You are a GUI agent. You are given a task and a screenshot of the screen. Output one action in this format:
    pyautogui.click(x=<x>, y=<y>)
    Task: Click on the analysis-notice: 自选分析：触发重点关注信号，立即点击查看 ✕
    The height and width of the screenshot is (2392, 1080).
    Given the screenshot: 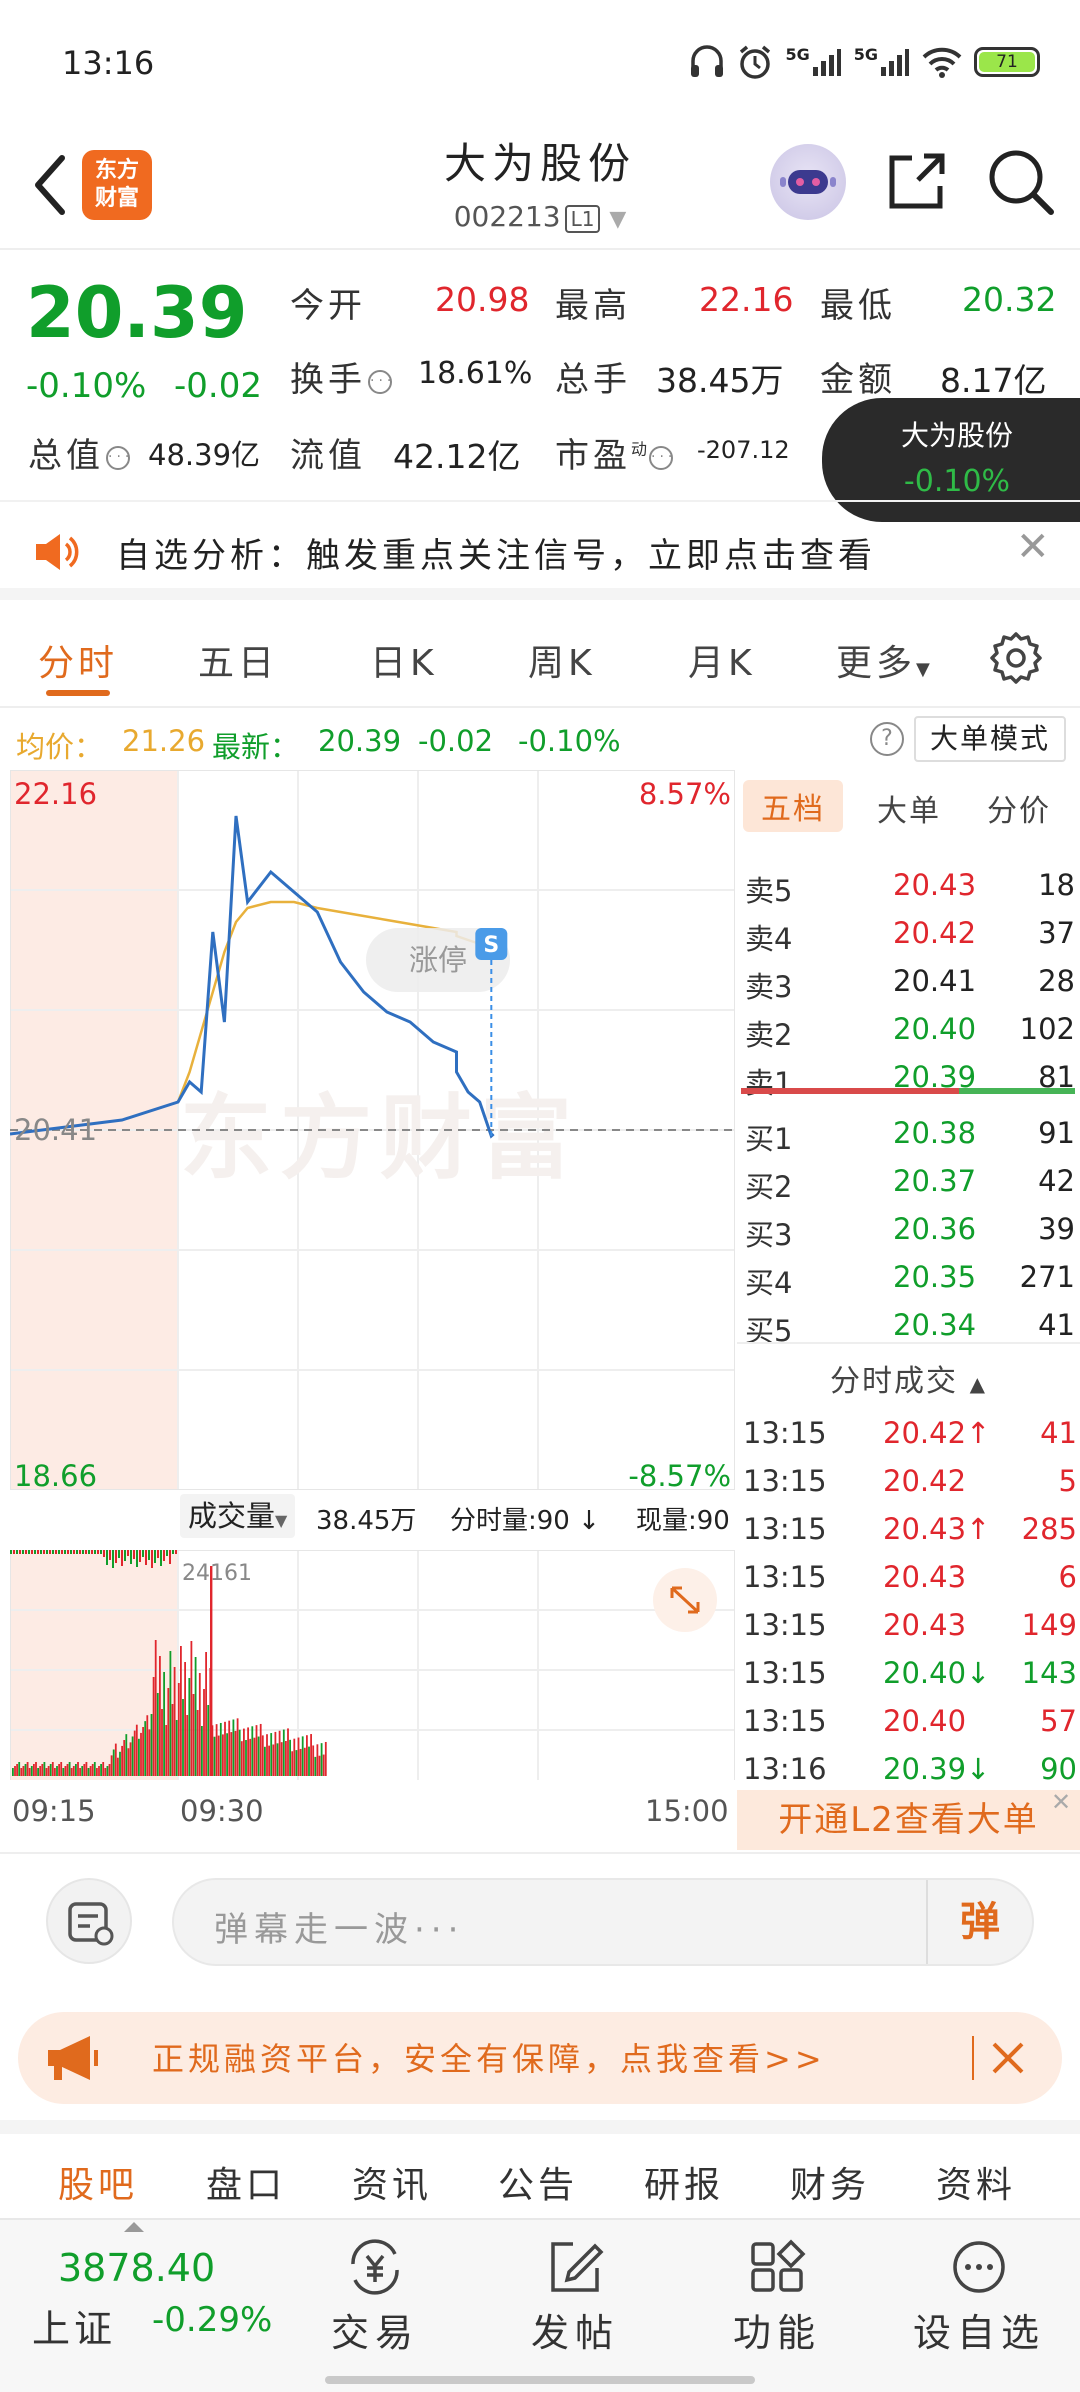 What is the action you would take?
    pyautogui.click(x=540, y=550)
    